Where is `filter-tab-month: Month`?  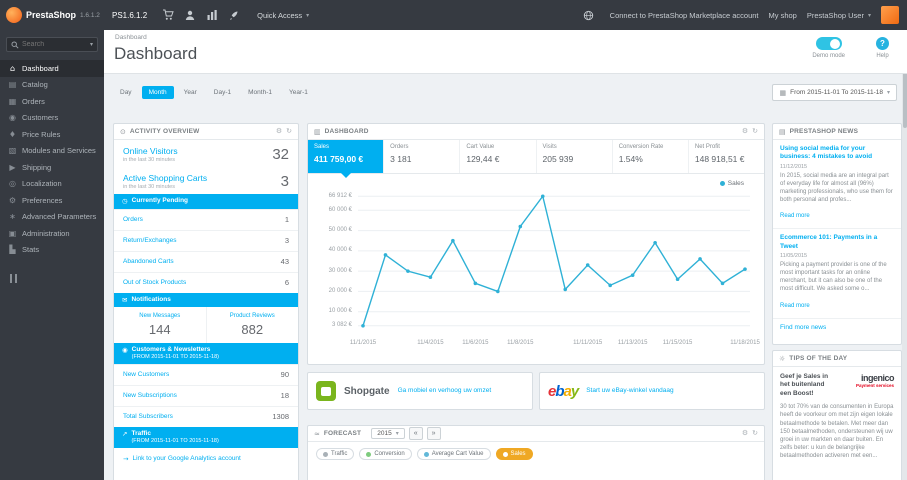
filter-tab-month: Month is located at coordinates (157, 92).